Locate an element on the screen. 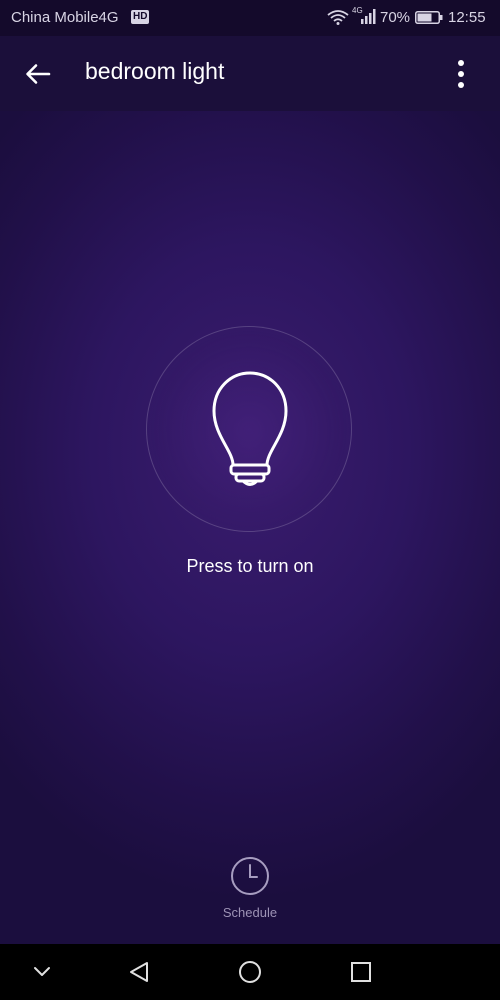 This screenshot has height=1000, width=500. back-triangle-icon is located at coordinates (139, 972).